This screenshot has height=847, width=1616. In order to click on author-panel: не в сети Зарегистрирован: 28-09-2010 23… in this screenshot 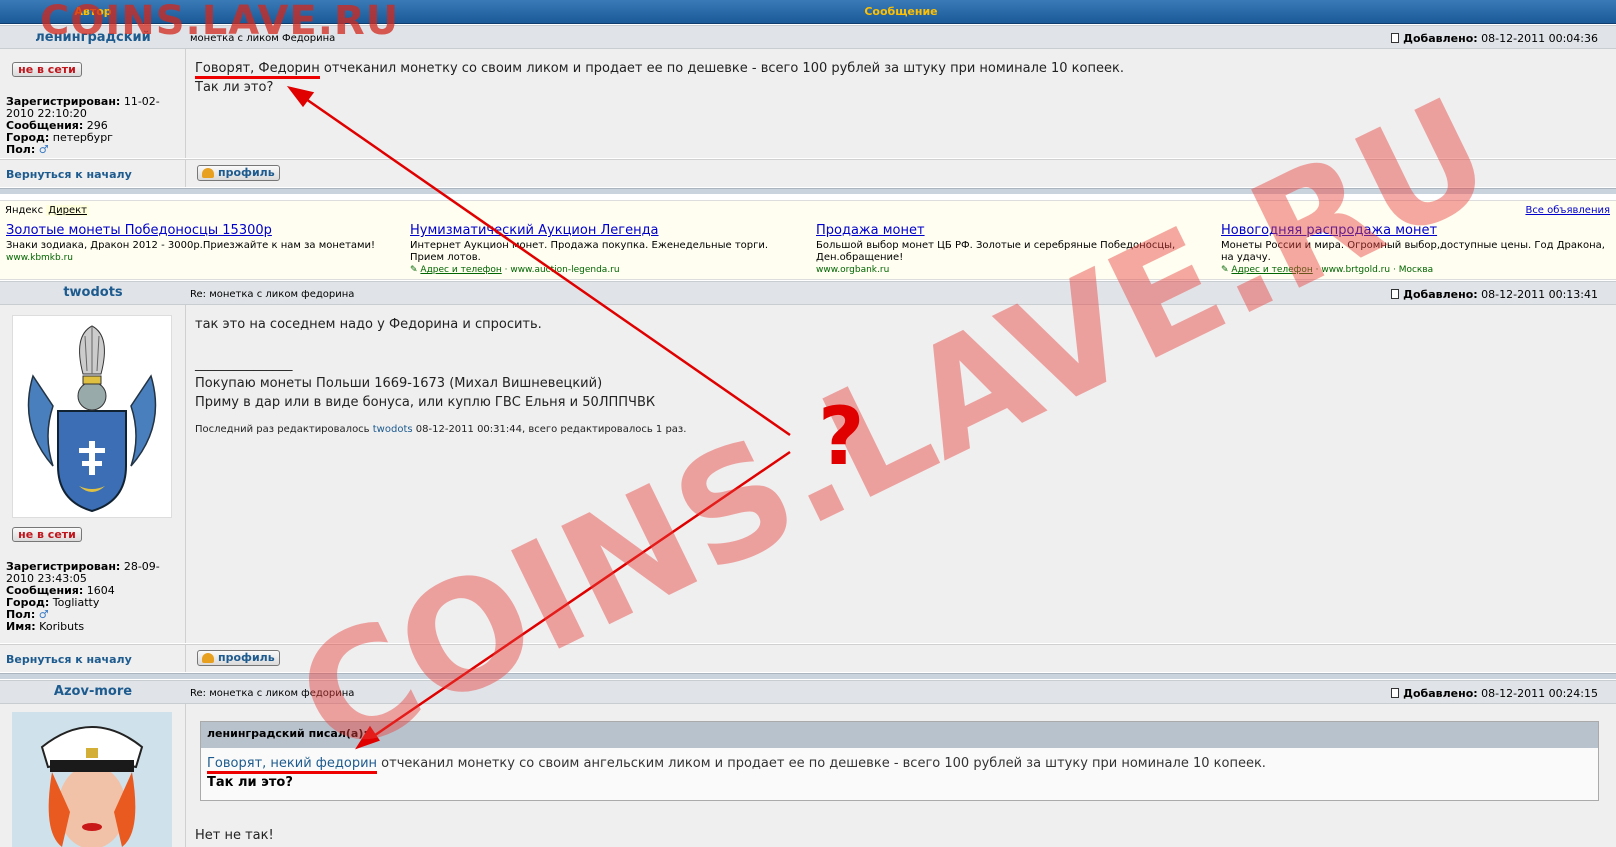, I will do `click(93, 474)`.